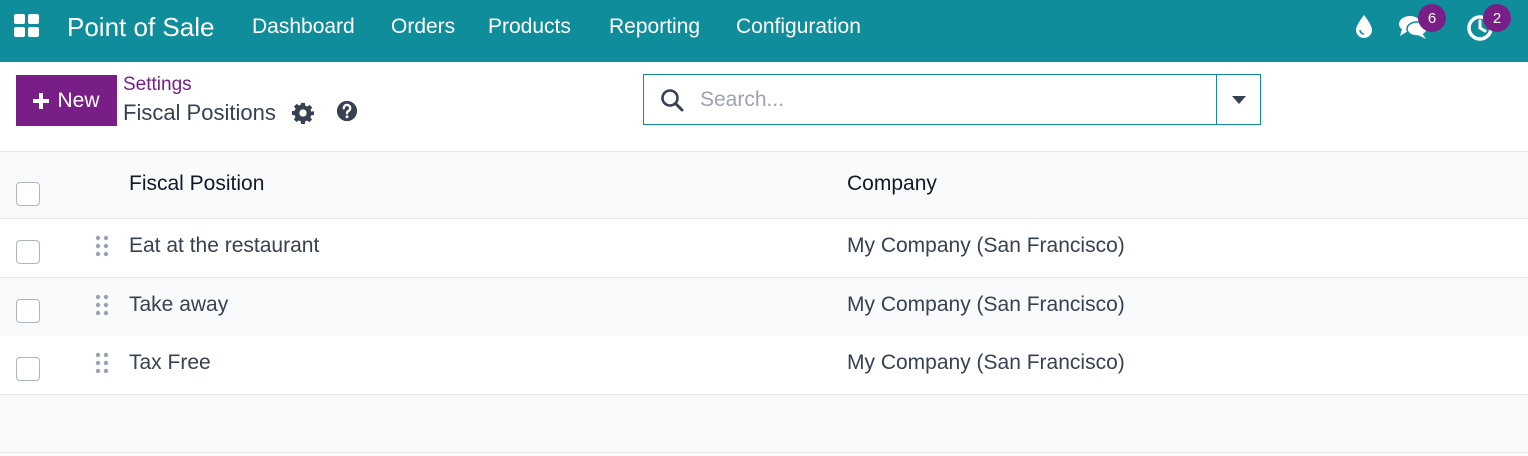 This screenshot has height=456, width=1528. Describe the element at coordinates (1497, 18) in the screenshot. I see `activities-badge: 2` at that location.